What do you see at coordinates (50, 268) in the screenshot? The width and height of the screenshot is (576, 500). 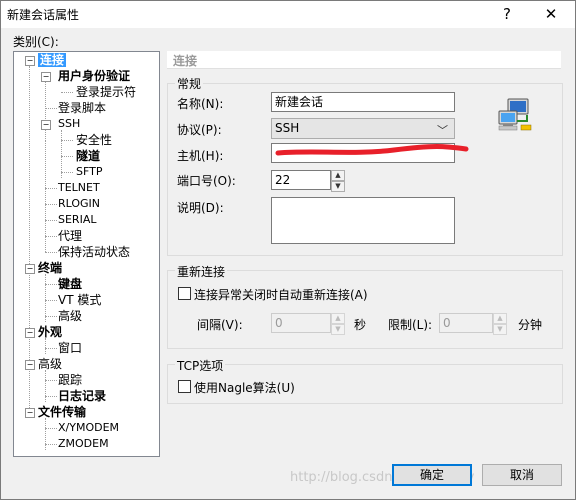 I see `tree-item-terminal: 终端` at bounding box center [50, 268].